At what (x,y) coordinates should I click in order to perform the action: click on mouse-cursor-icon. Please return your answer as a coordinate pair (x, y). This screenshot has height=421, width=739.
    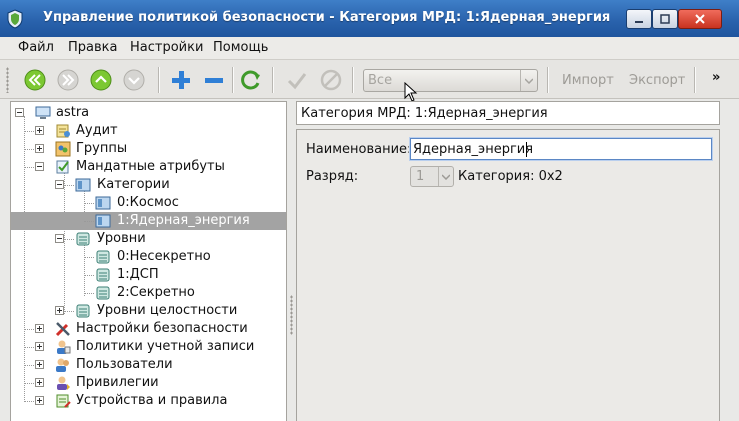
    Looking at the image, I should click on (411, 92).